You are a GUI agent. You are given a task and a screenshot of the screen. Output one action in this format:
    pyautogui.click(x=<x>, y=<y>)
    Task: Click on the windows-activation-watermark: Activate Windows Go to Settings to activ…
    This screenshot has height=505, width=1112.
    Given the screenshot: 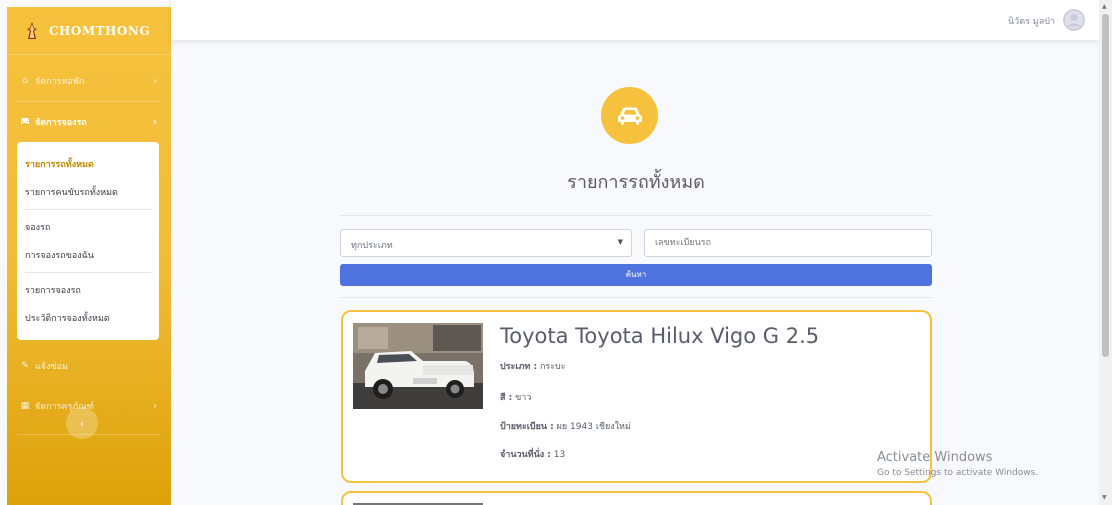 What is the action you would take?
    pyautogui.click(x=957, y=464)
    